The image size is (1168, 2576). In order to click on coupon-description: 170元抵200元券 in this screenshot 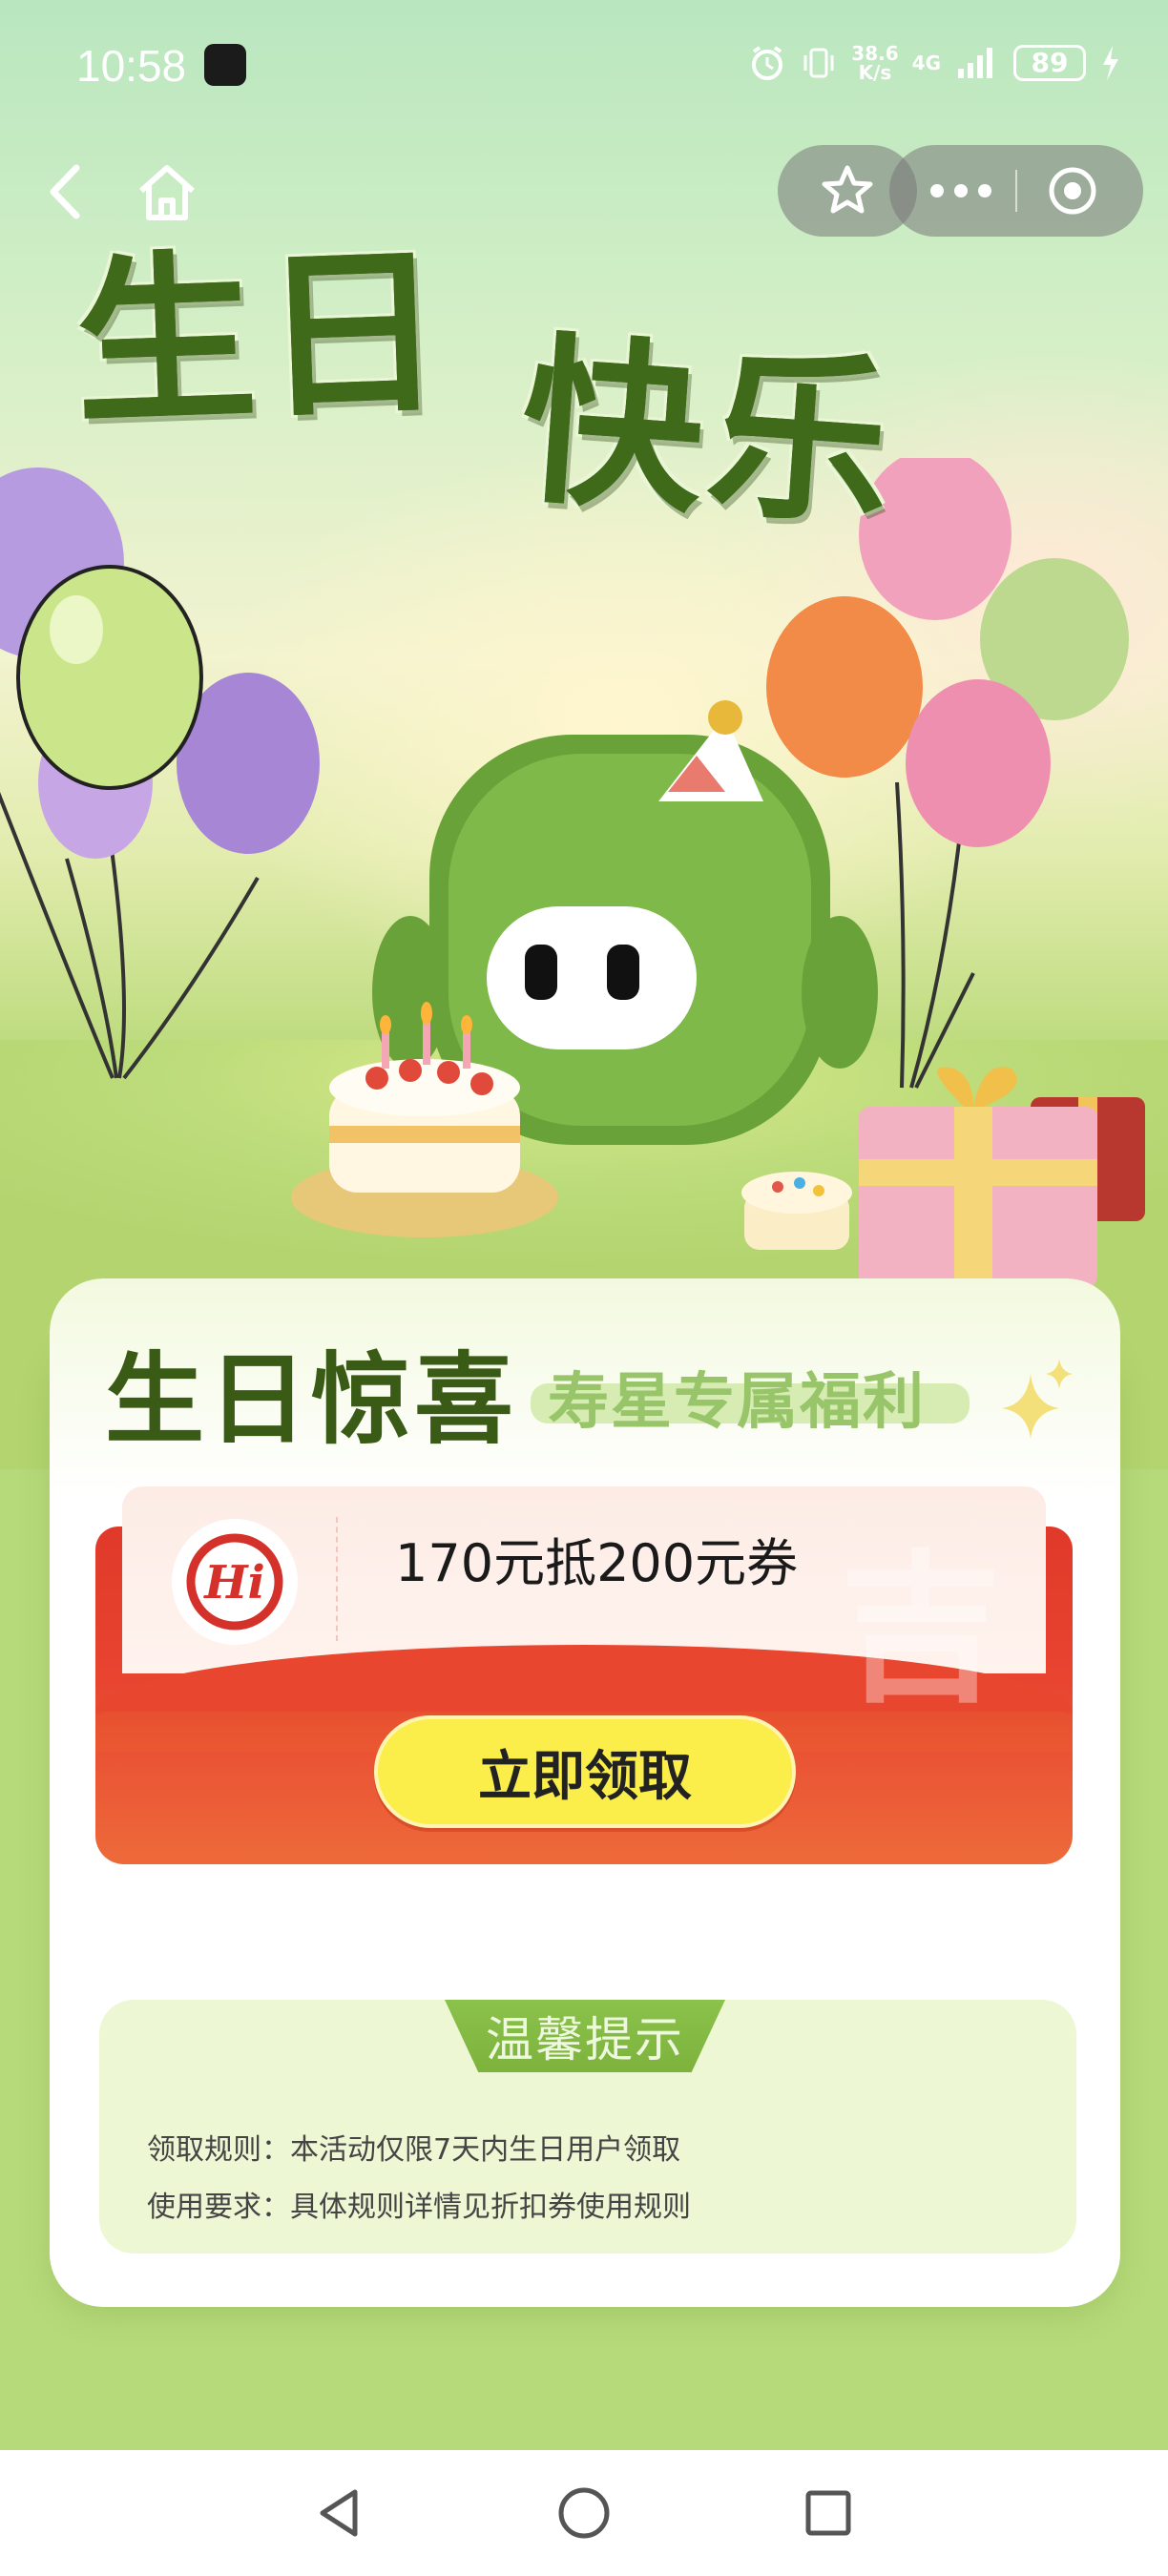, I will do `click(597, 1563)`.